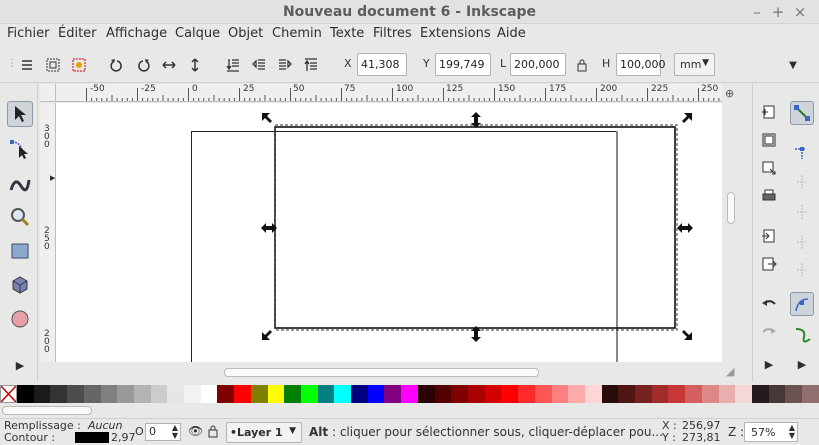 The height and width of the screenshot is (445, 819). What do you see at coordinates (20, 149) in the screenshot?
I see `node-tool-icon` at bounding box center [20, 149].